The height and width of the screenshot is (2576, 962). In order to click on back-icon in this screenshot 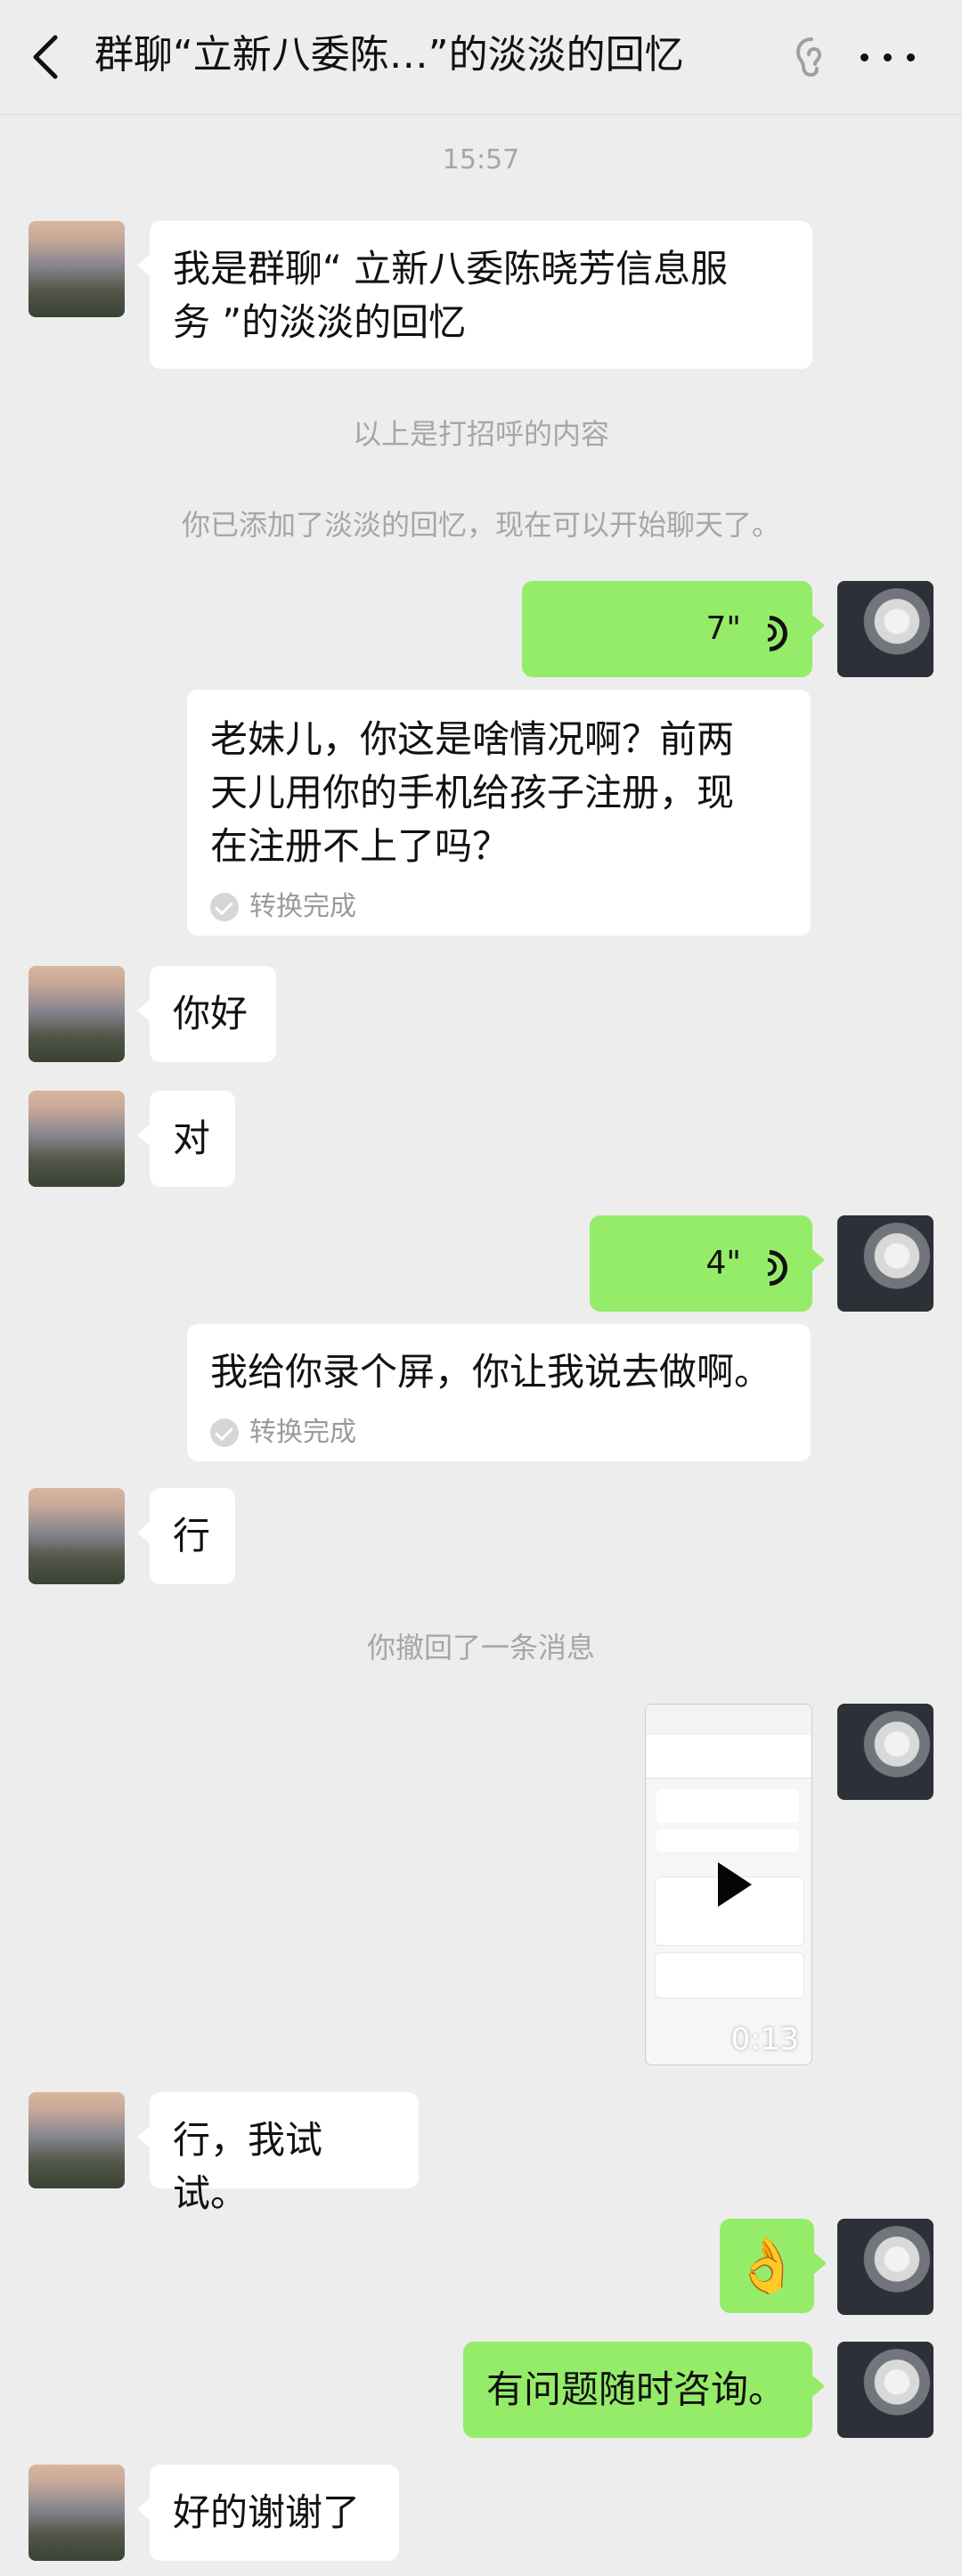, I will do `click(46, 57)`.